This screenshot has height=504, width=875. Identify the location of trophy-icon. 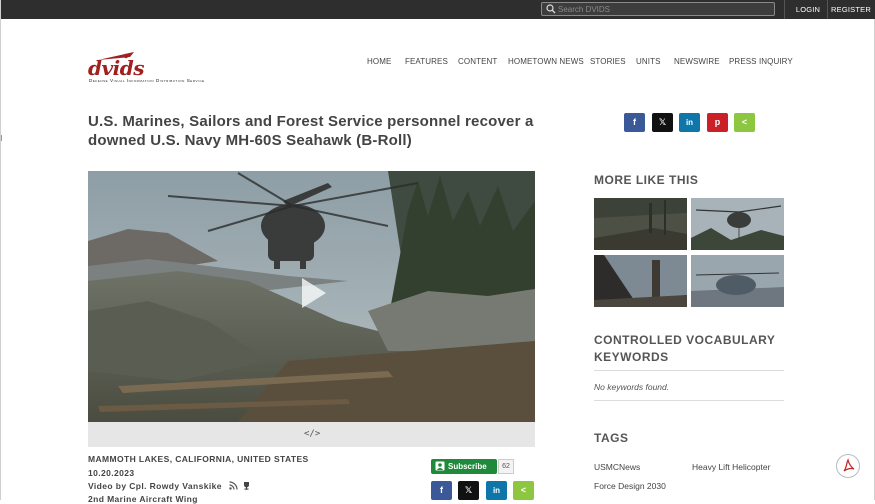
(246, 485).